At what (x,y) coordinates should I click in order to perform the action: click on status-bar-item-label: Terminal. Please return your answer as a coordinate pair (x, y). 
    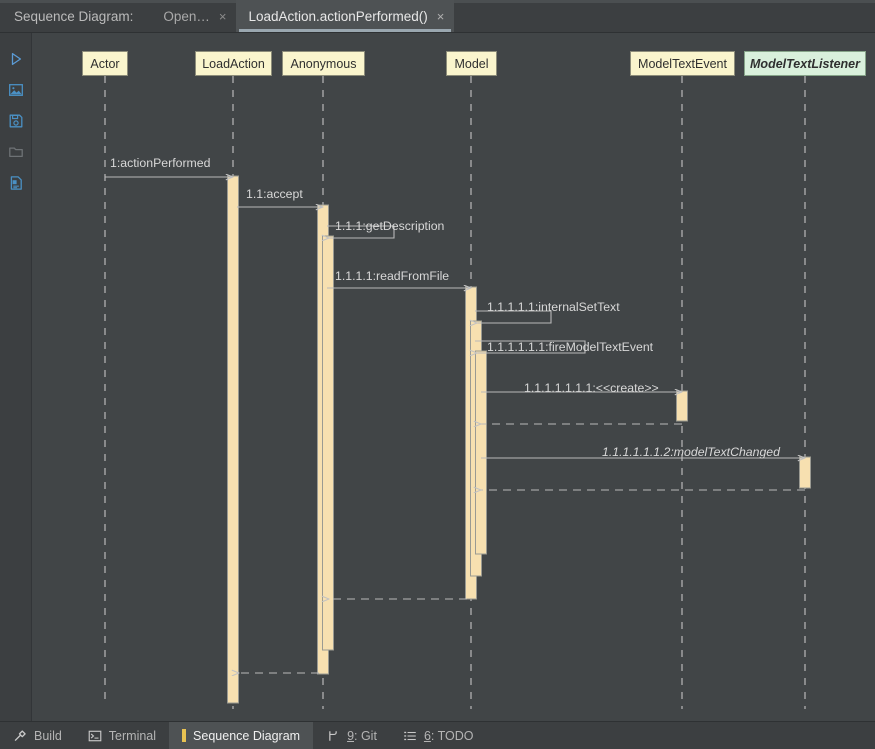
    Looking at the image, I should click on (132, 735).